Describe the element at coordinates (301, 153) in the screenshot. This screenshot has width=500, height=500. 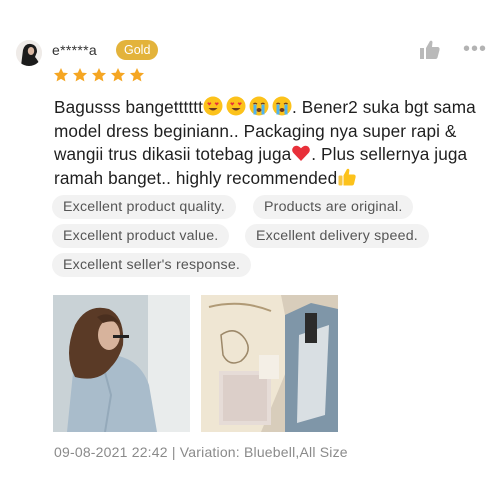
I see `red-heart-emoji` at that location.